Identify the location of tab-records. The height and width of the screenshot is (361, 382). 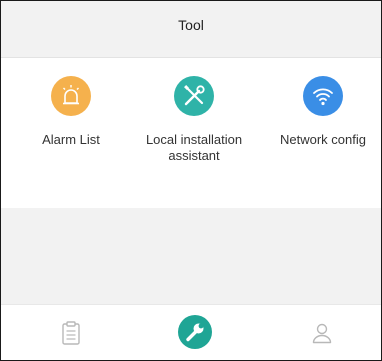
(71, 332).